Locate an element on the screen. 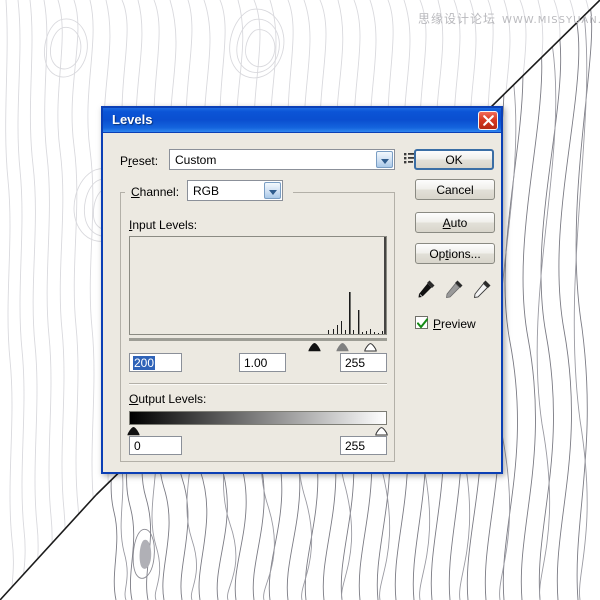 Image resolution: width=600 pixels, height=600 pixels. preview-checkbox is located at coordinates (421, 322).